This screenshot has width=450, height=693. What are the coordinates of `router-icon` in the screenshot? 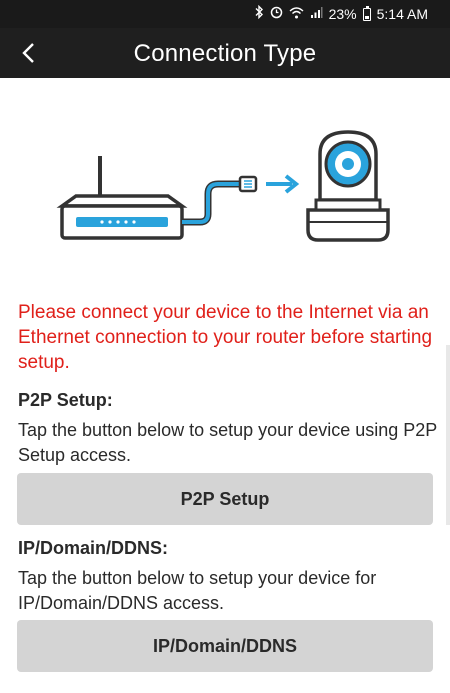 It's located at (122, 198).